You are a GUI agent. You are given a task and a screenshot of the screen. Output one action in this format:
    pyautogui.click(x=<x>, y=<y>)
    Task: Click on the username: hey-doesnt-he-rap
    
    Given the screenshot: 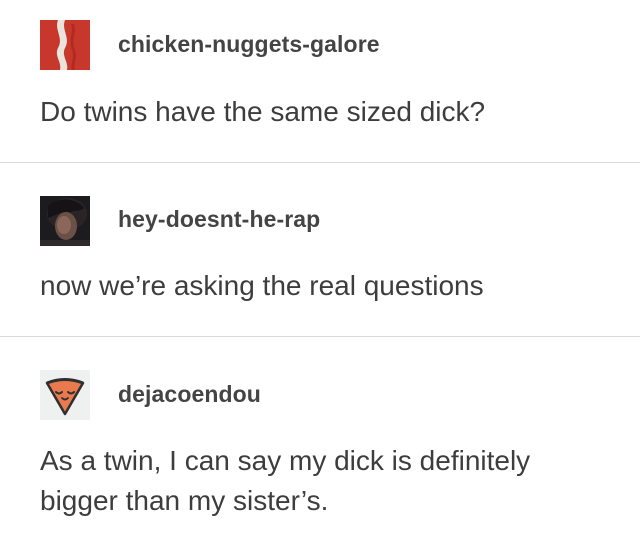 What is the action you would take?
    pyautogui.click(x=219, y=219)
    